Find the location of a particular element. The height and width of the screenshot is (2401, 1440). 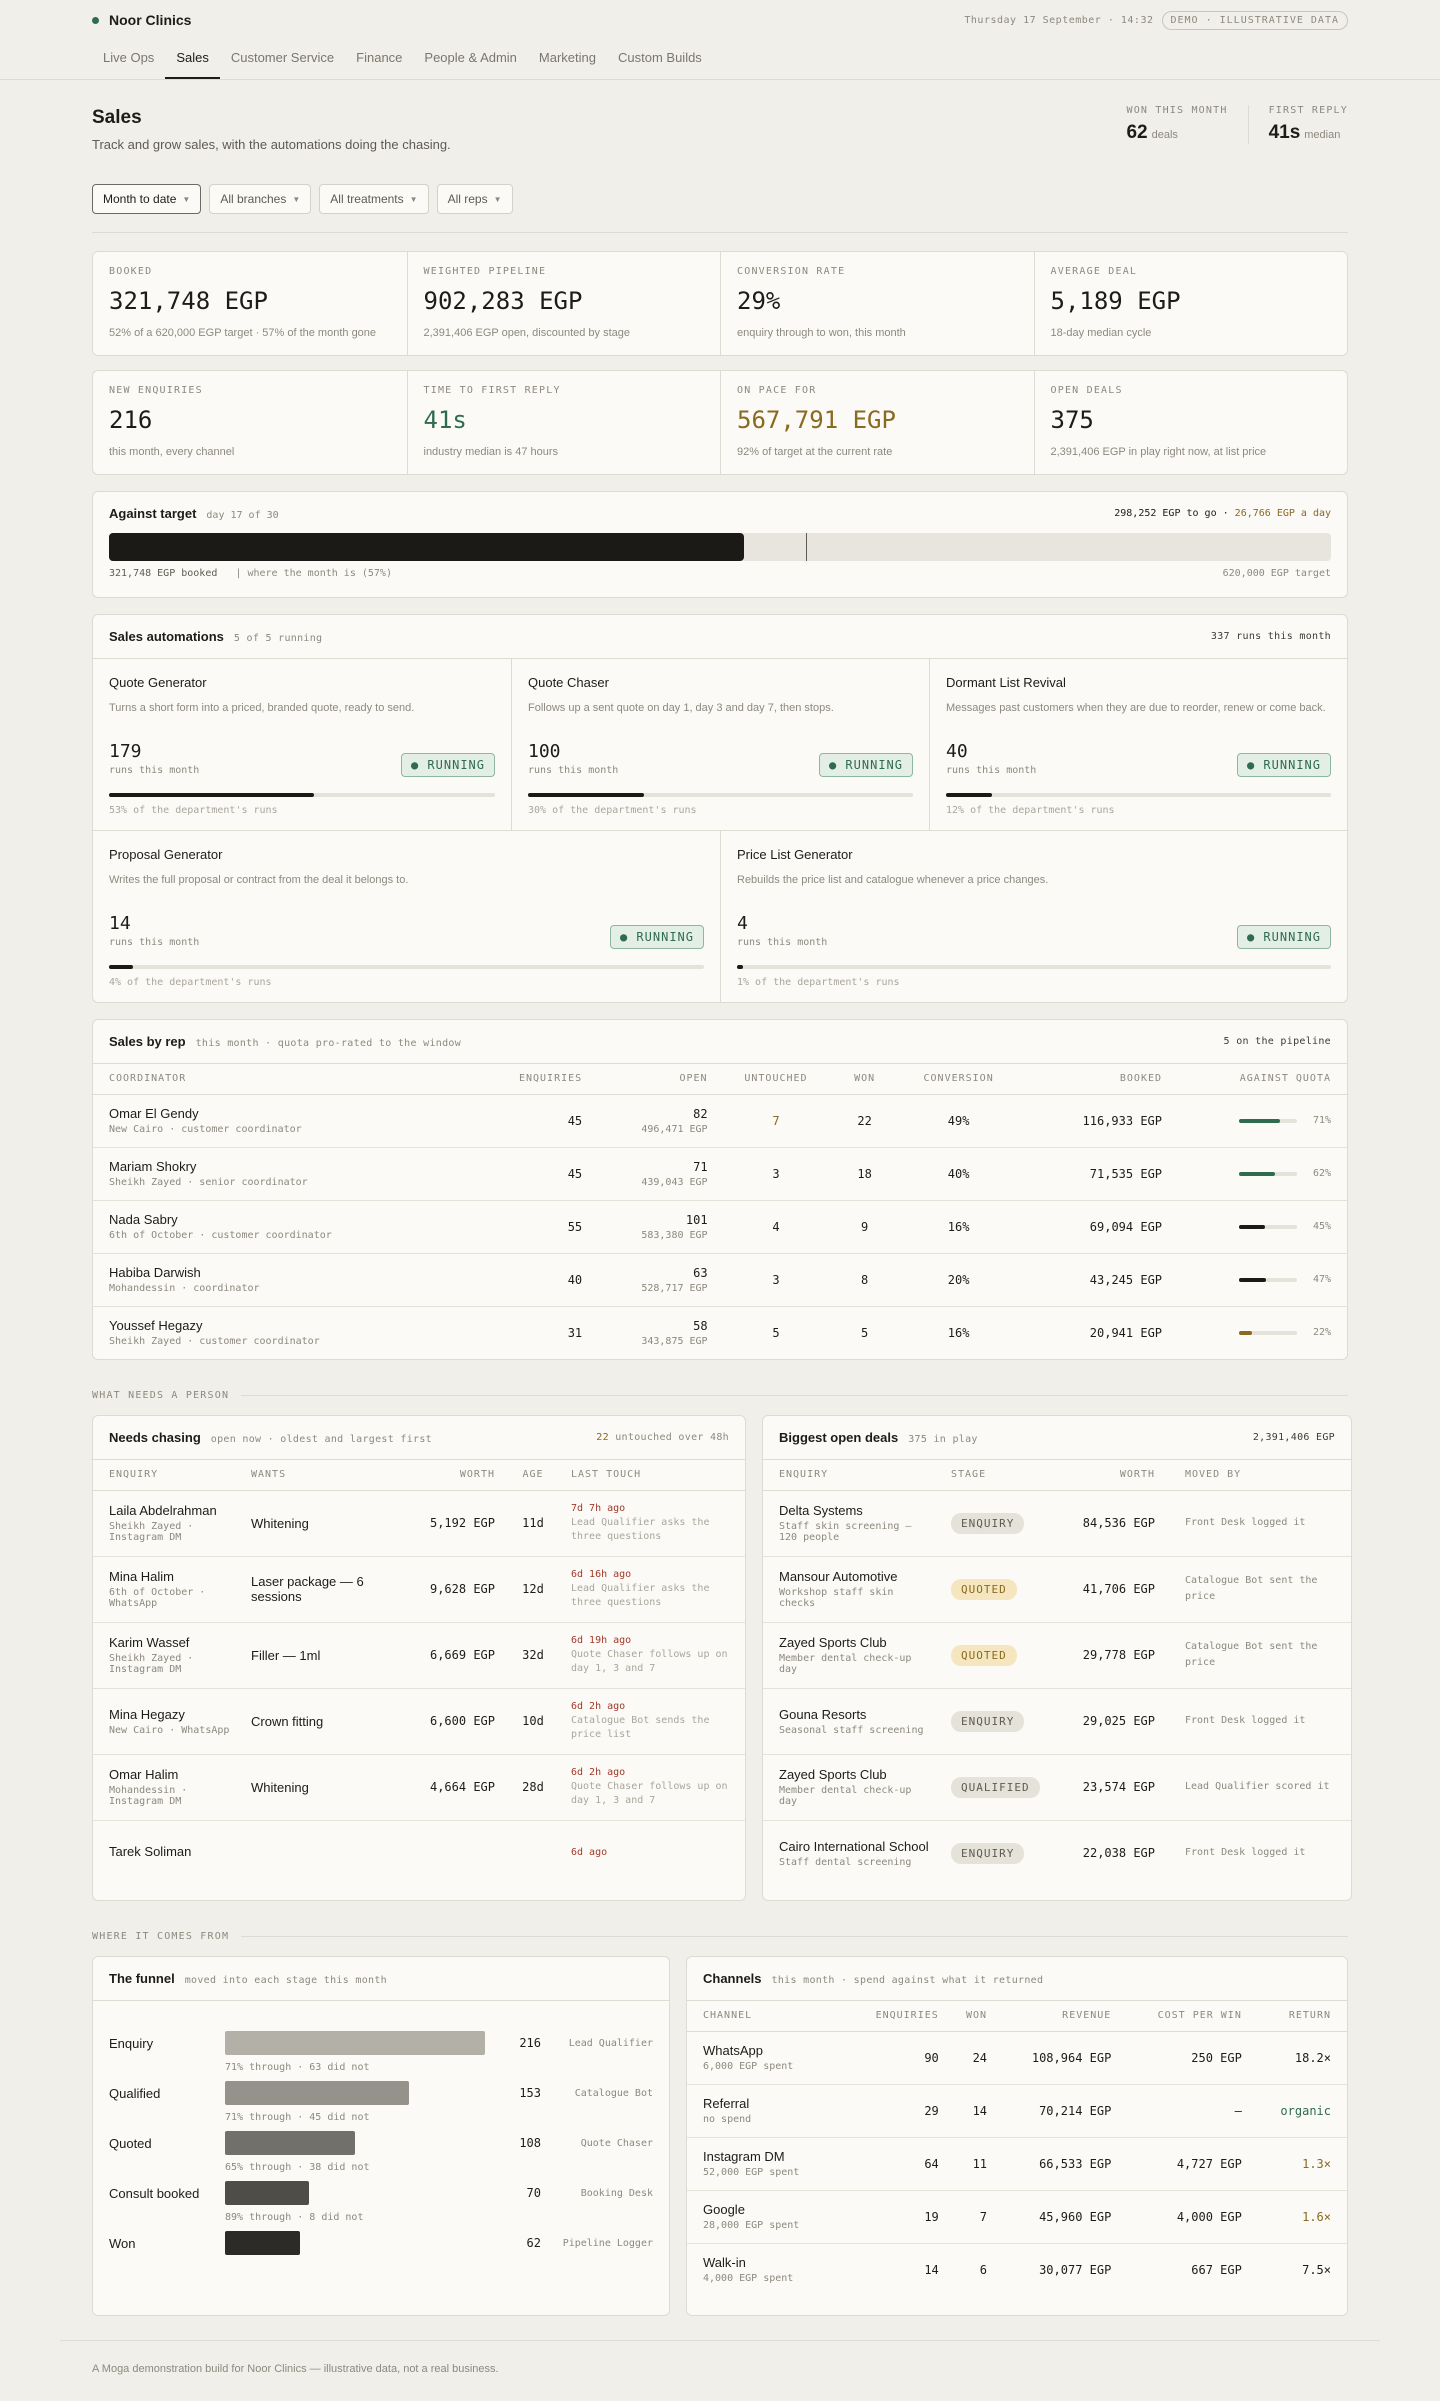

rep-role: New Cairo · customer coordinator is located at coordinates (205, 1129).